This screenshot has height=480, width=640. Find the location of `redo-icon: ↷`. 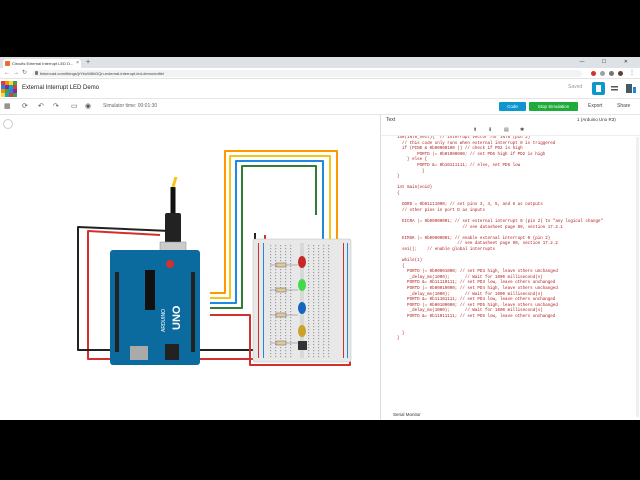

redo-icon: ↷ is located at coordinates (56, 107).